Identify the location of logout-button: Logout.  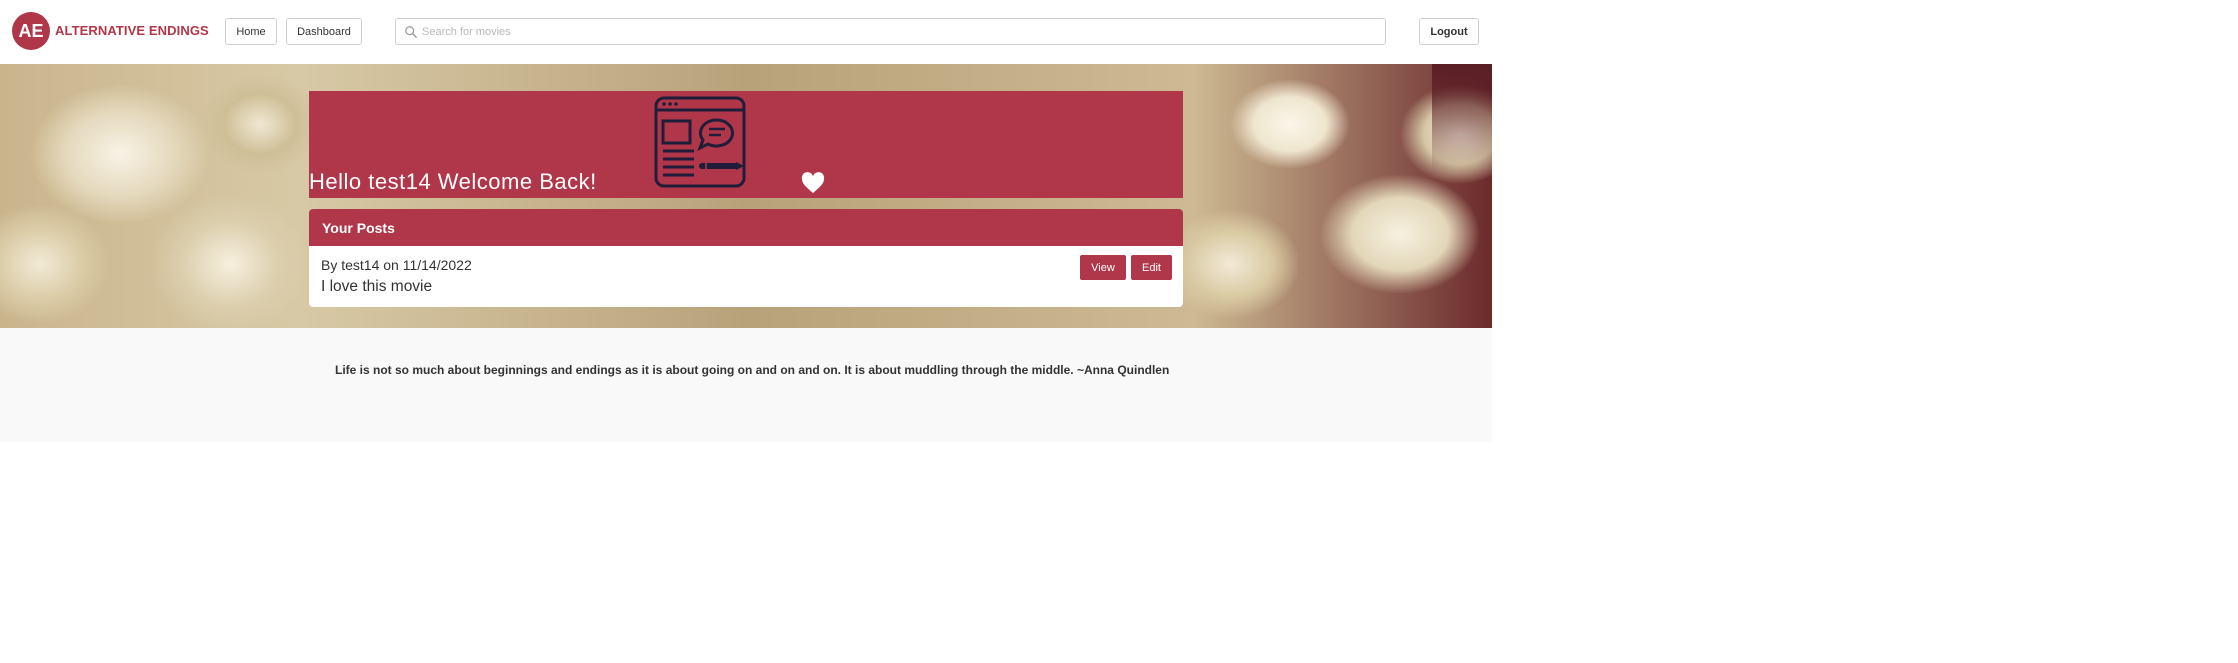
(1449, 31).